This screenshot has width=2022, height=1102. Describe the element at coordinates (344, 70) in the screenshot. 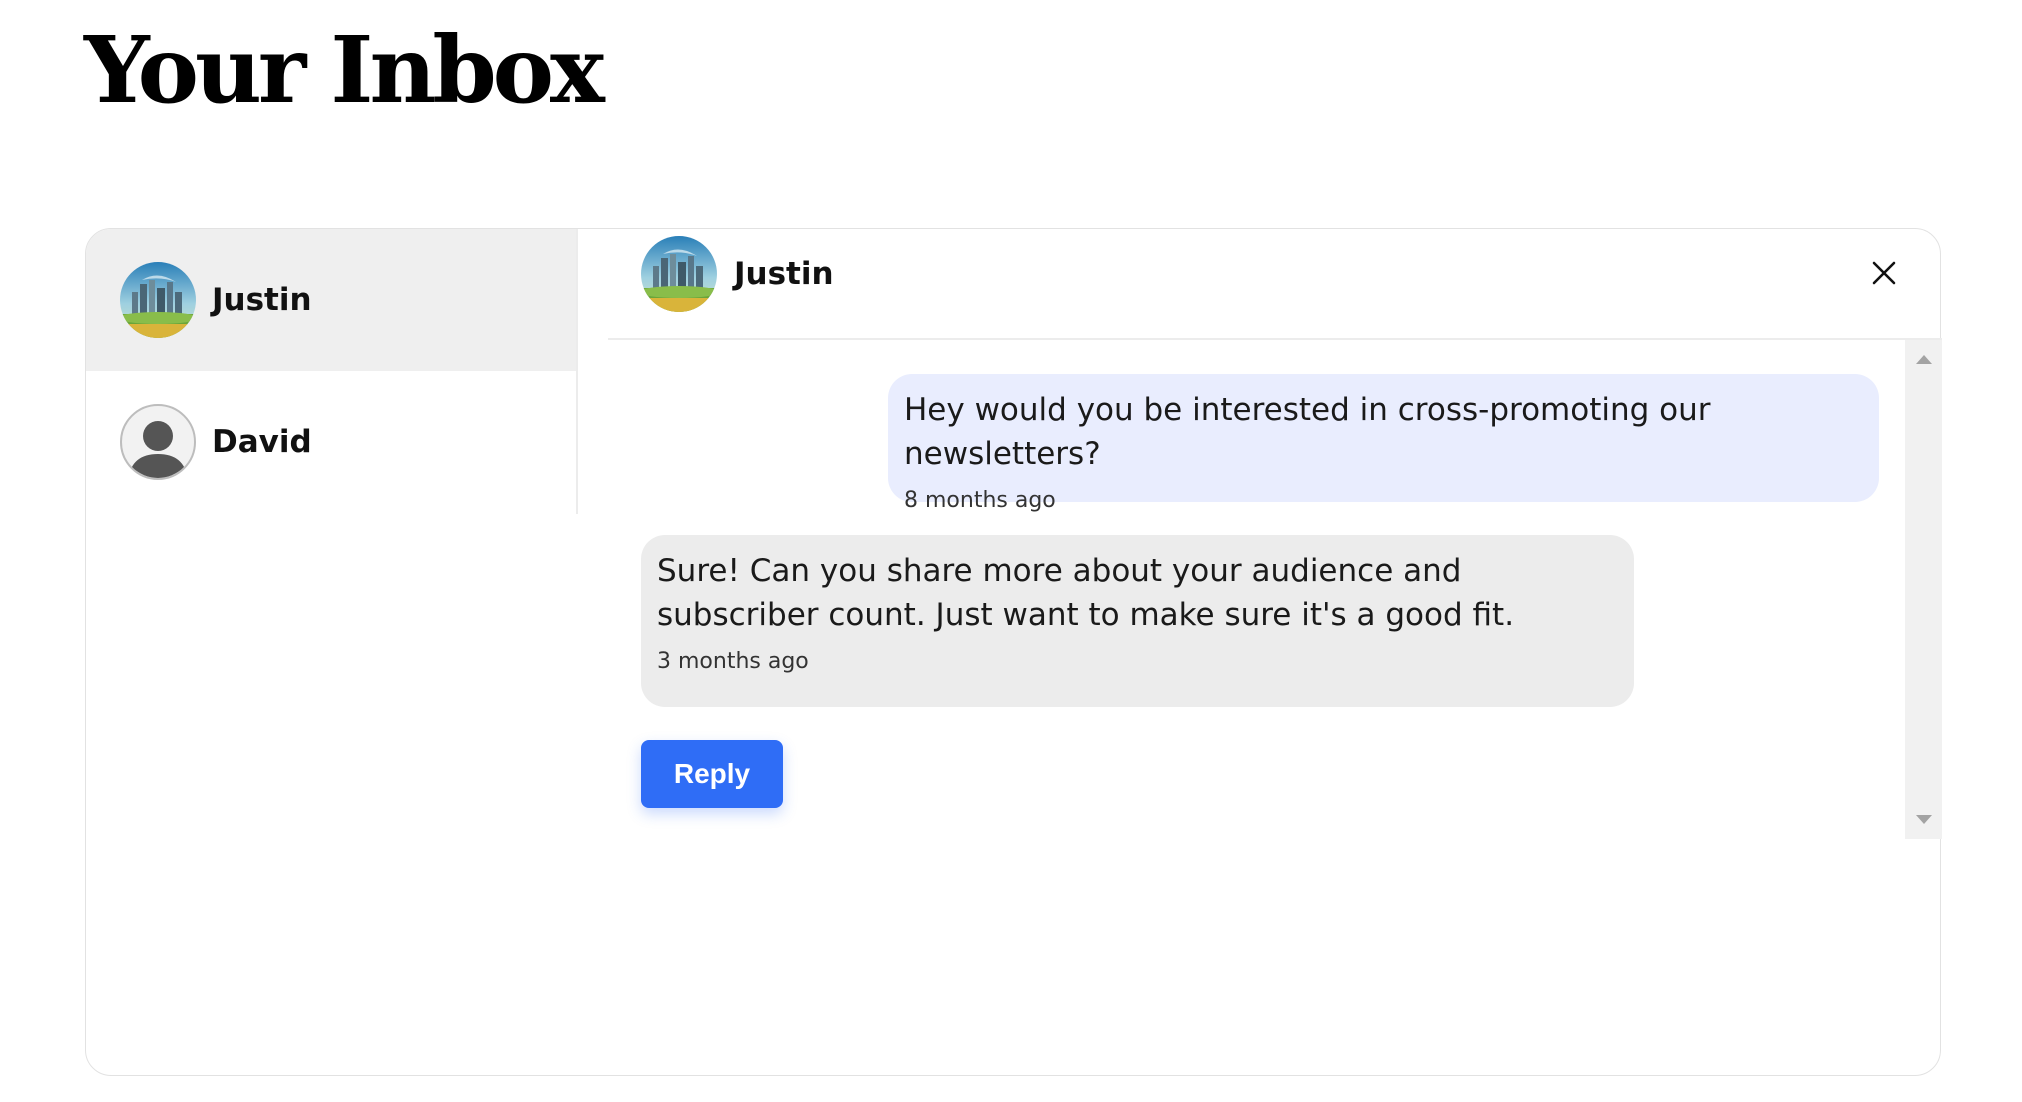

I see `page-title: Your Inbox` at that location.